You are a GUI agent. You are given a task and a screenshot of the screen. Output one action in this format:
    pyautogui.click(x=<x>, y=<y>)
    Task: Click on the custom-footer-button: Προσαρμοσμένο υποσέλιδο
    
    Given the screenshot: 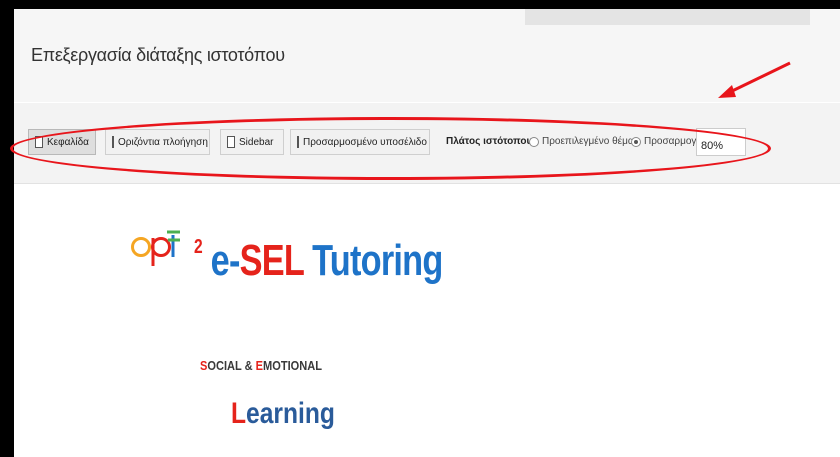 What is the action you would take?
    pyautogui.click(x=360, y=142)
    